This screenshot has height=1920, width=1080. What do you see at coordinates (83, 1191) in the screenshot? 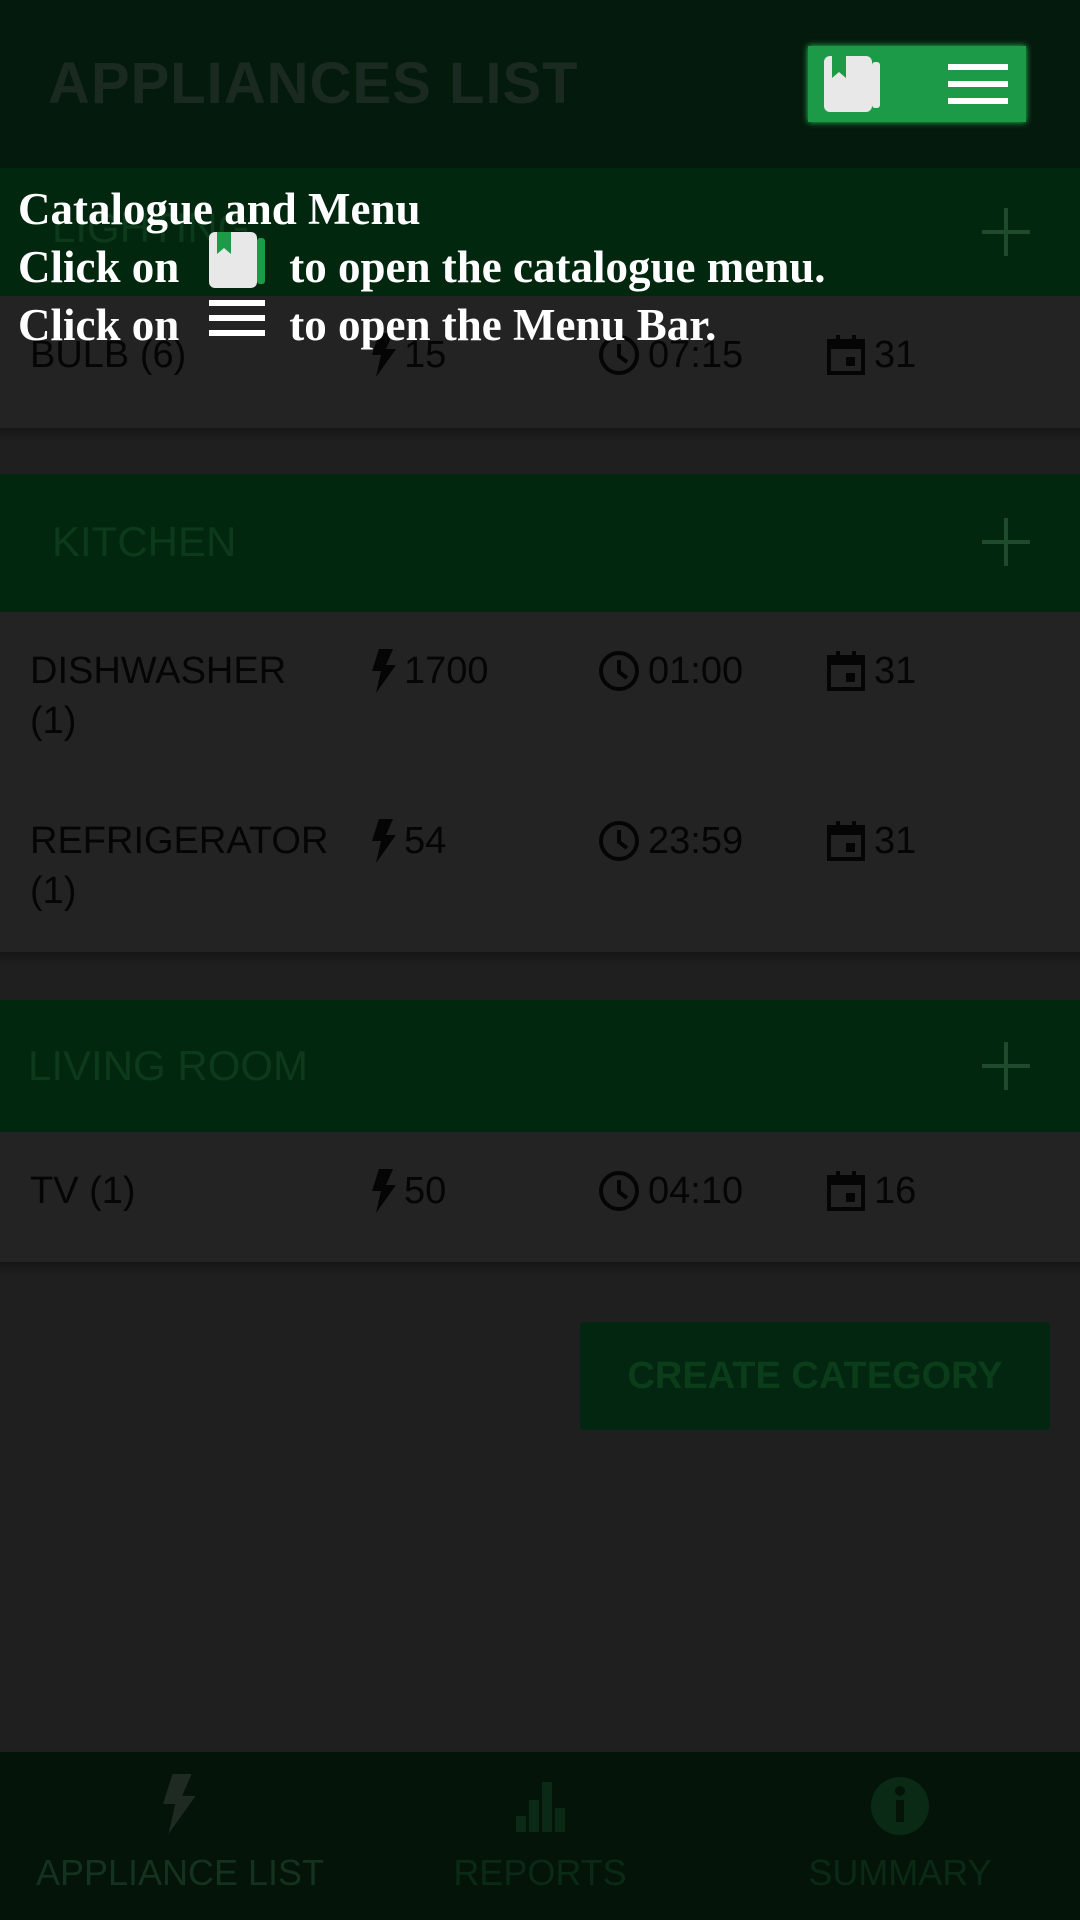
I see `appliance-name: TV (1)` at bounding box center [83, 1191].